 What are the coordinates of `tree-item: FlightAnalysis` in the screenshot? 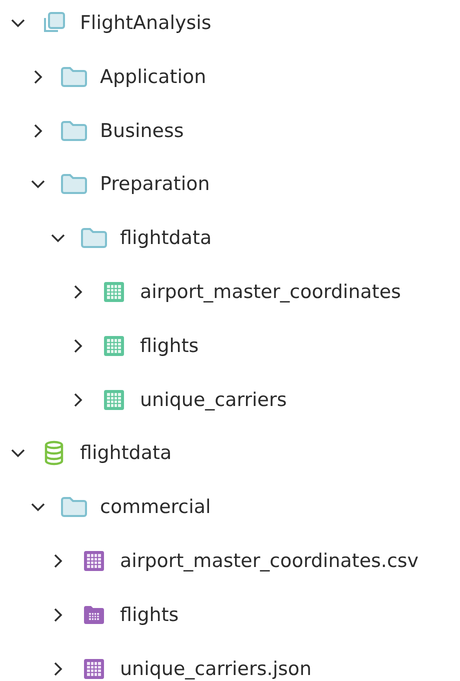 It's located at (106, 23).